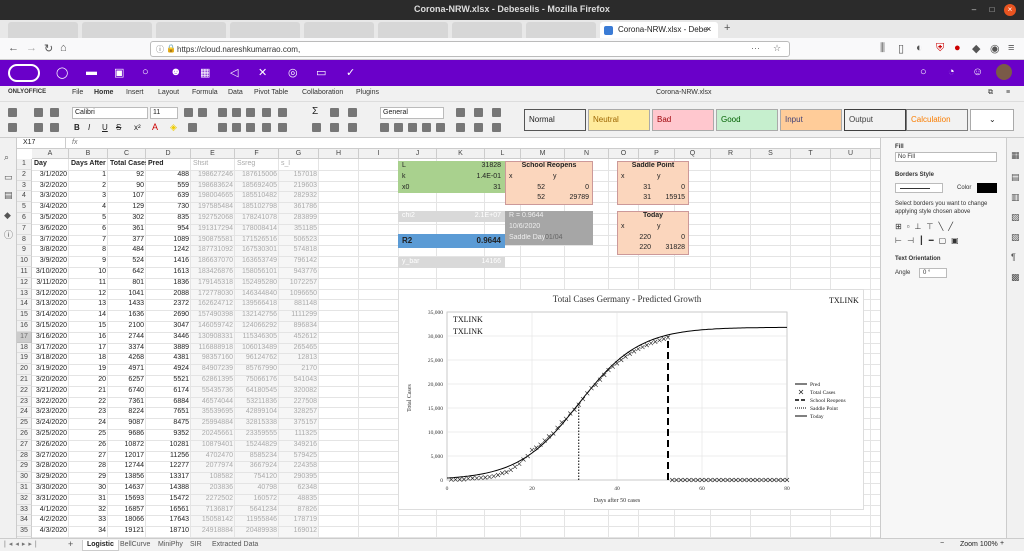 The height and width of the screenshot is (551, 1024). What do you see at coordinates (50, 357) in the screenshot?
I see `table-cell: 3/18/2020` at bounding box center [50, 357].